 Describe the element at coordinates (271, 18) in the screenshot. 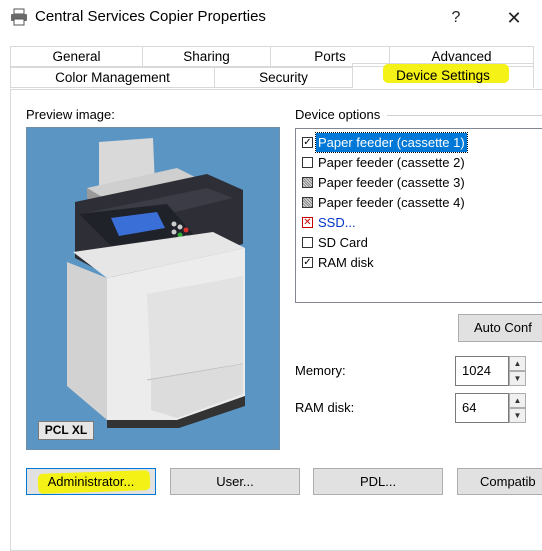

I see `title-bar: Central Services Copier Properties ? ✕` at that location.